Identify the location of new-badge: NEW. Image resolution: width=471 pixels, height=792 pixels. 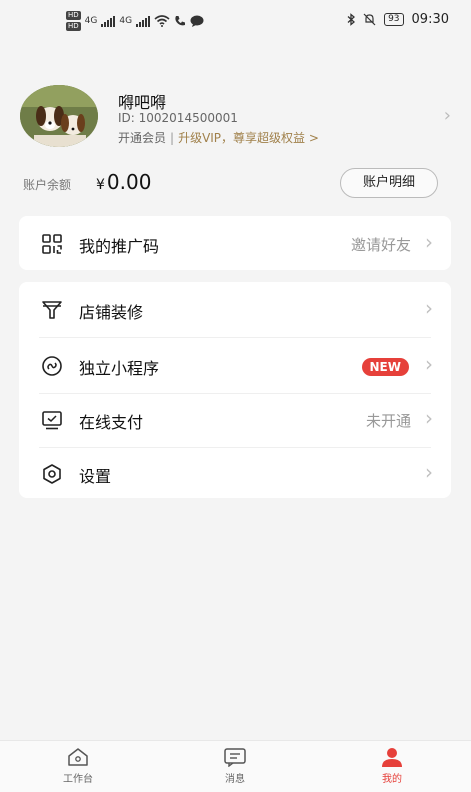
(385, 367).